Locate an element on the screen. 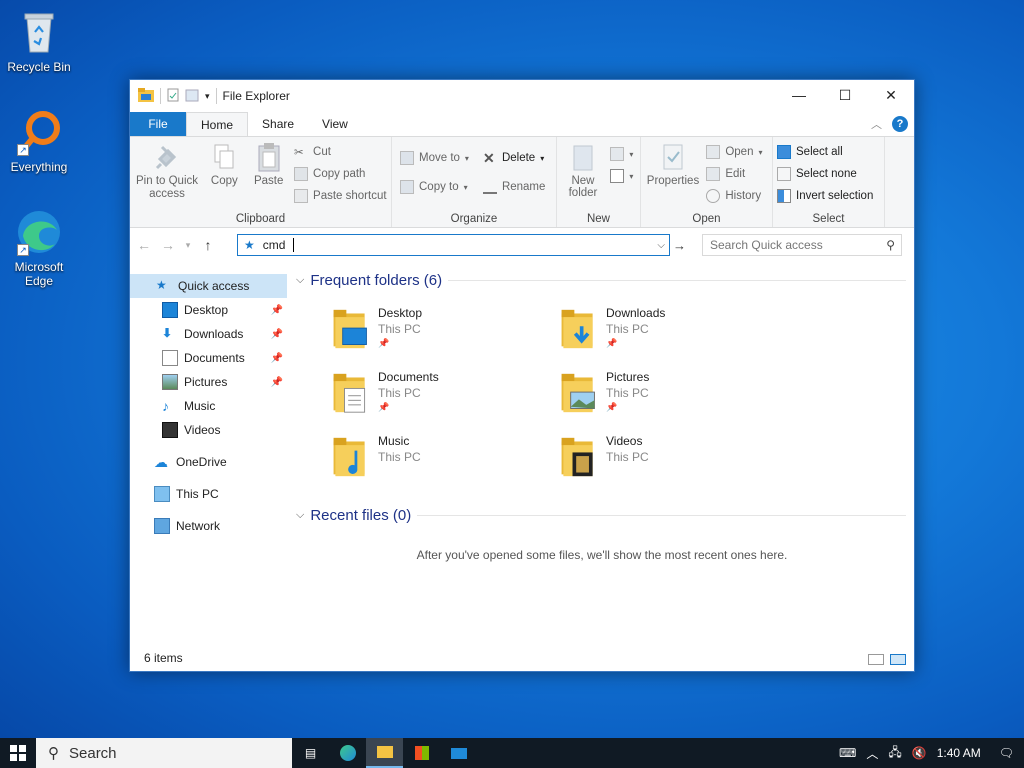 This screenshot has width=1024, height=768. folder-tile-desktop: Desktop This PC 📌 is located at coordinates (440, 334).